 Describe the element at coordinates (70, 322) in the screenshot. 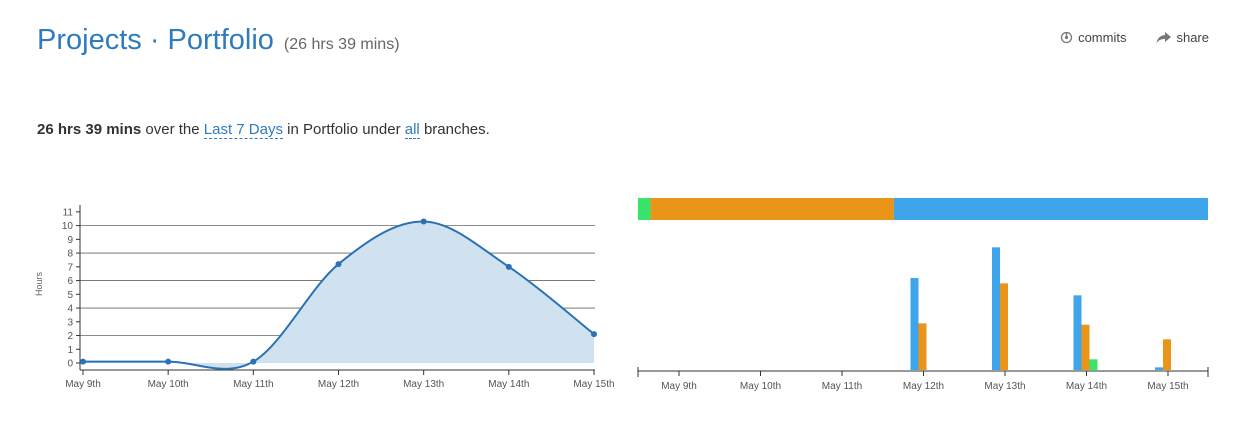

I see `y-tick-label: 3` at that location.